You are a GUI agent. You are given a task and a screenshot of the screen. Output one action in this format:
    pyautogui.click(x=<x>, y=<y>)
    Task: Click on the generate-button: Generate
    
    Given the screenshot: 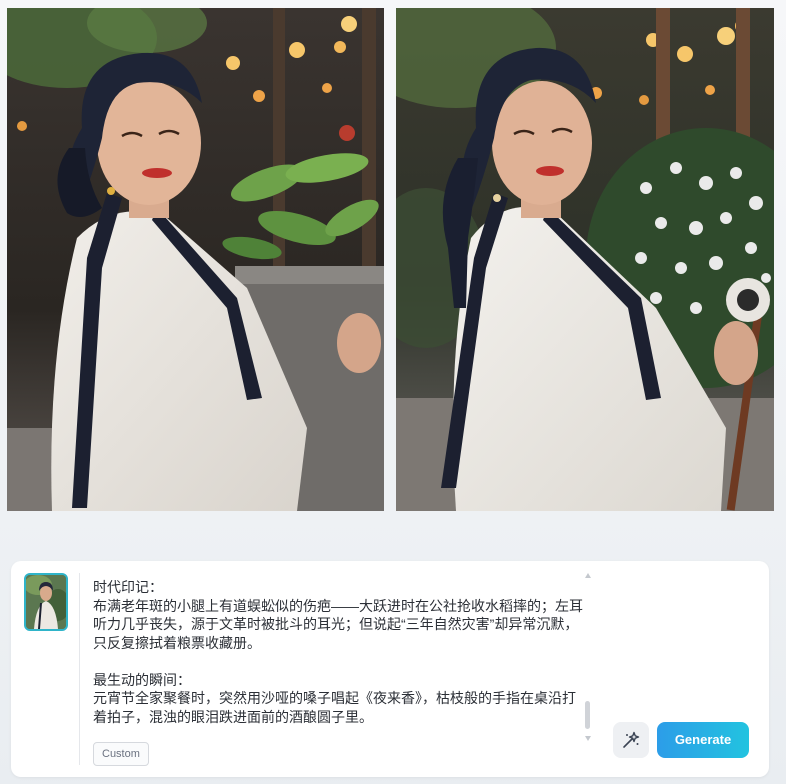 What is the action you would take?
    pyautogui.click(x=703, y=740)
    